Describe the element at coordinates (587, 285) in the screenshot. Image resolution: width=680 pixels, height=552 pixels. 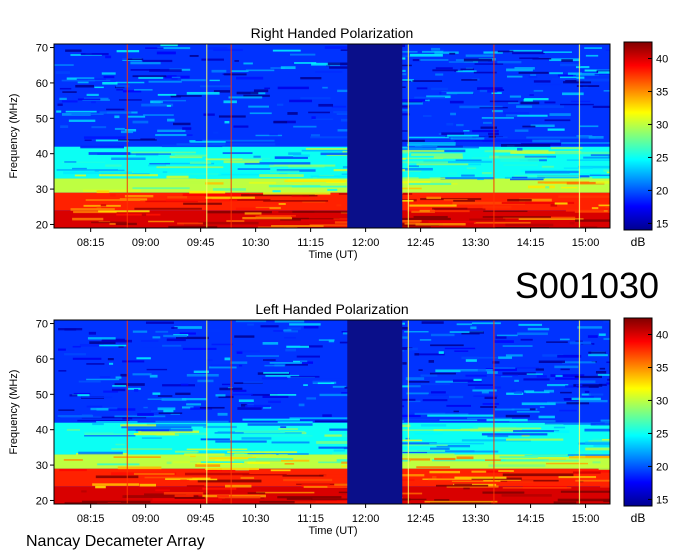
I see `observation-id: S001030` at that location.